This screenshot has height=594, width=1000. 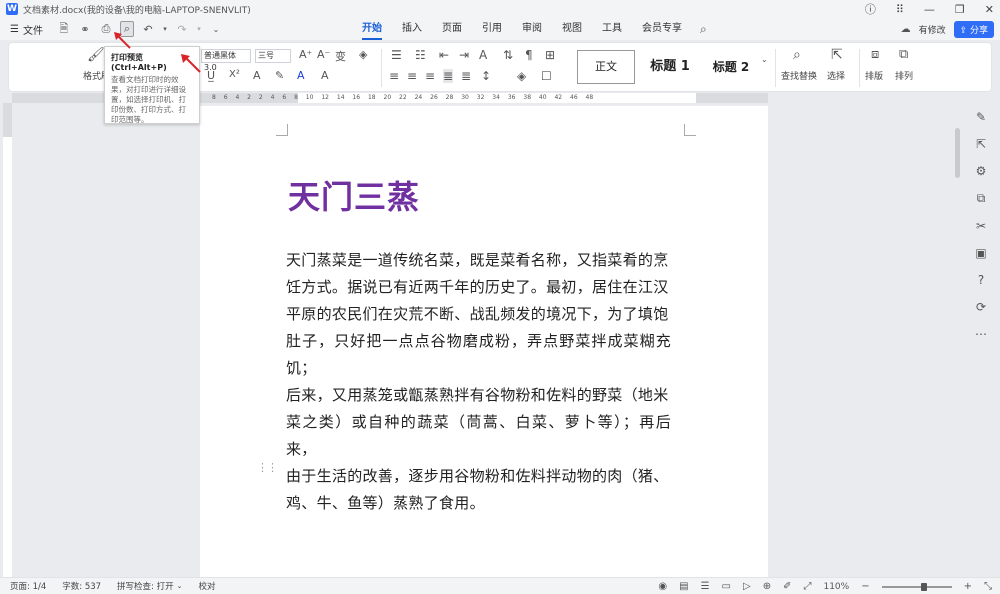 What do you see at coordinates (981, 307) in the screenshot?
I see `sync-icon: ⟳` at bounding box center [981, 307].